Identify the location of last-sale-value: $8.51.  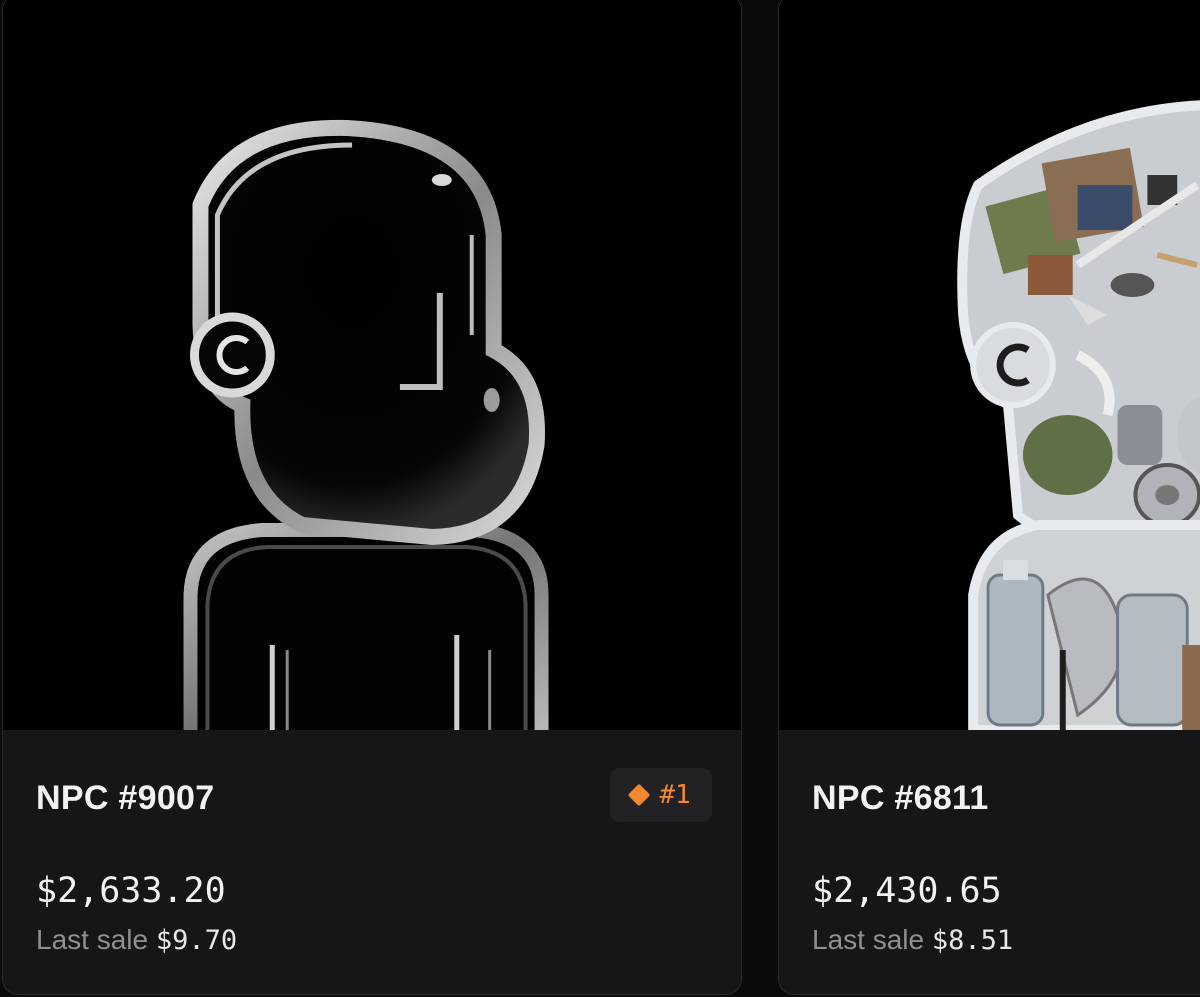
(972, 940).